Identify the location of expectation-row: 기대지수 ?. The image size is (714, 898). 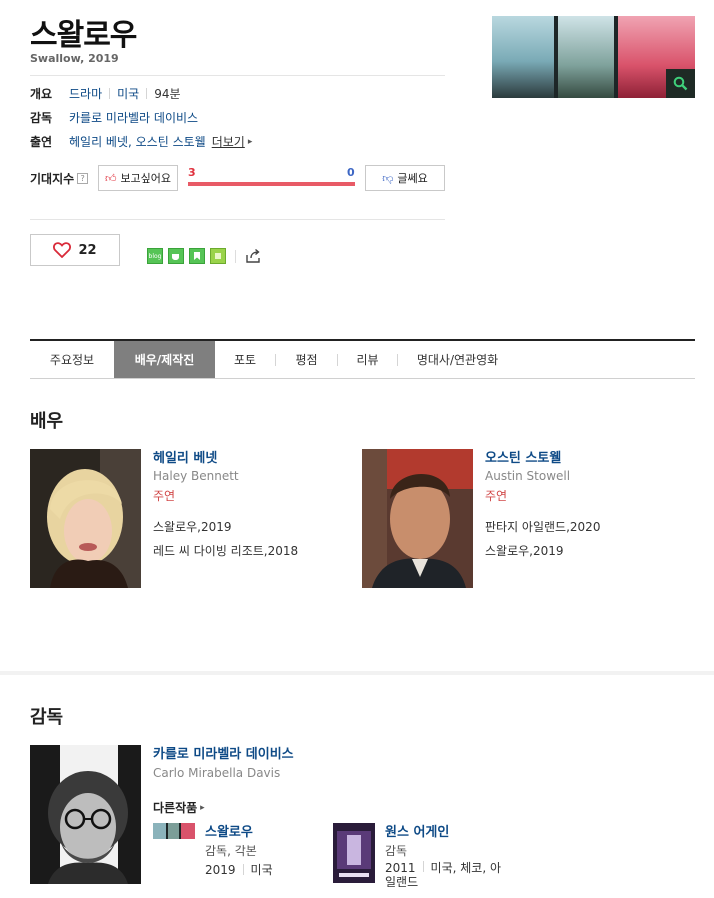
(59, 178).